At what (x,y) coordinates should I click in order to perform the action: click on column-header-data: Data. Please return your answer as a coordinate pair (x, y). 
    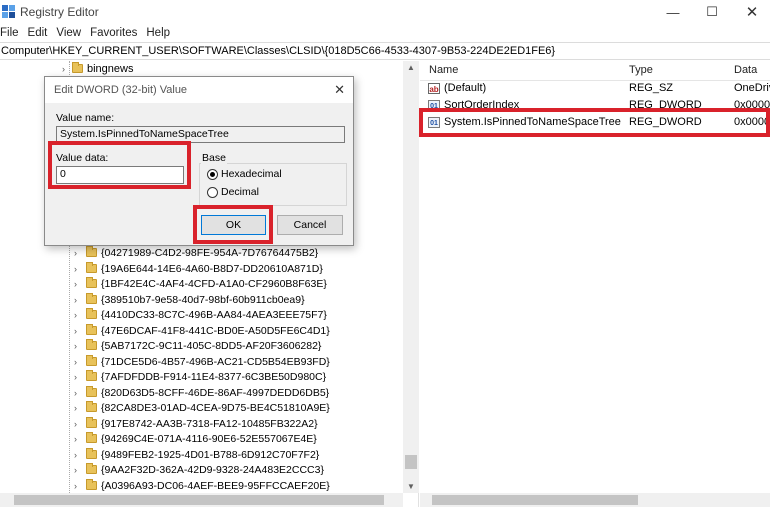
    Looking at the image, I should click on (745, 70).